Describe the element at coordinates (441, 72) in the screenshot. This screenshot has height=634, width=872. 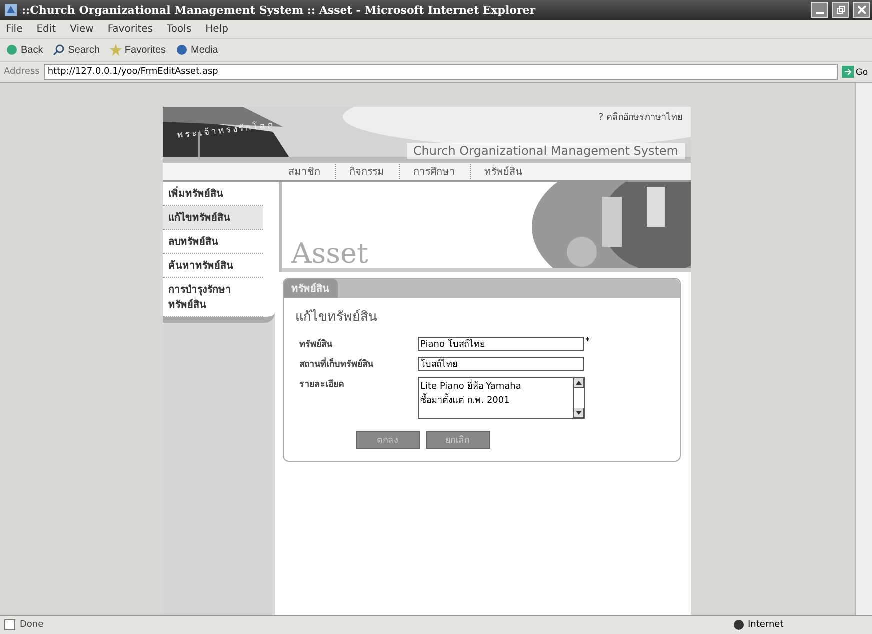
I see `address-field: http://127.0.0.1/yoo/FrmEditAsset.asp` at that location.